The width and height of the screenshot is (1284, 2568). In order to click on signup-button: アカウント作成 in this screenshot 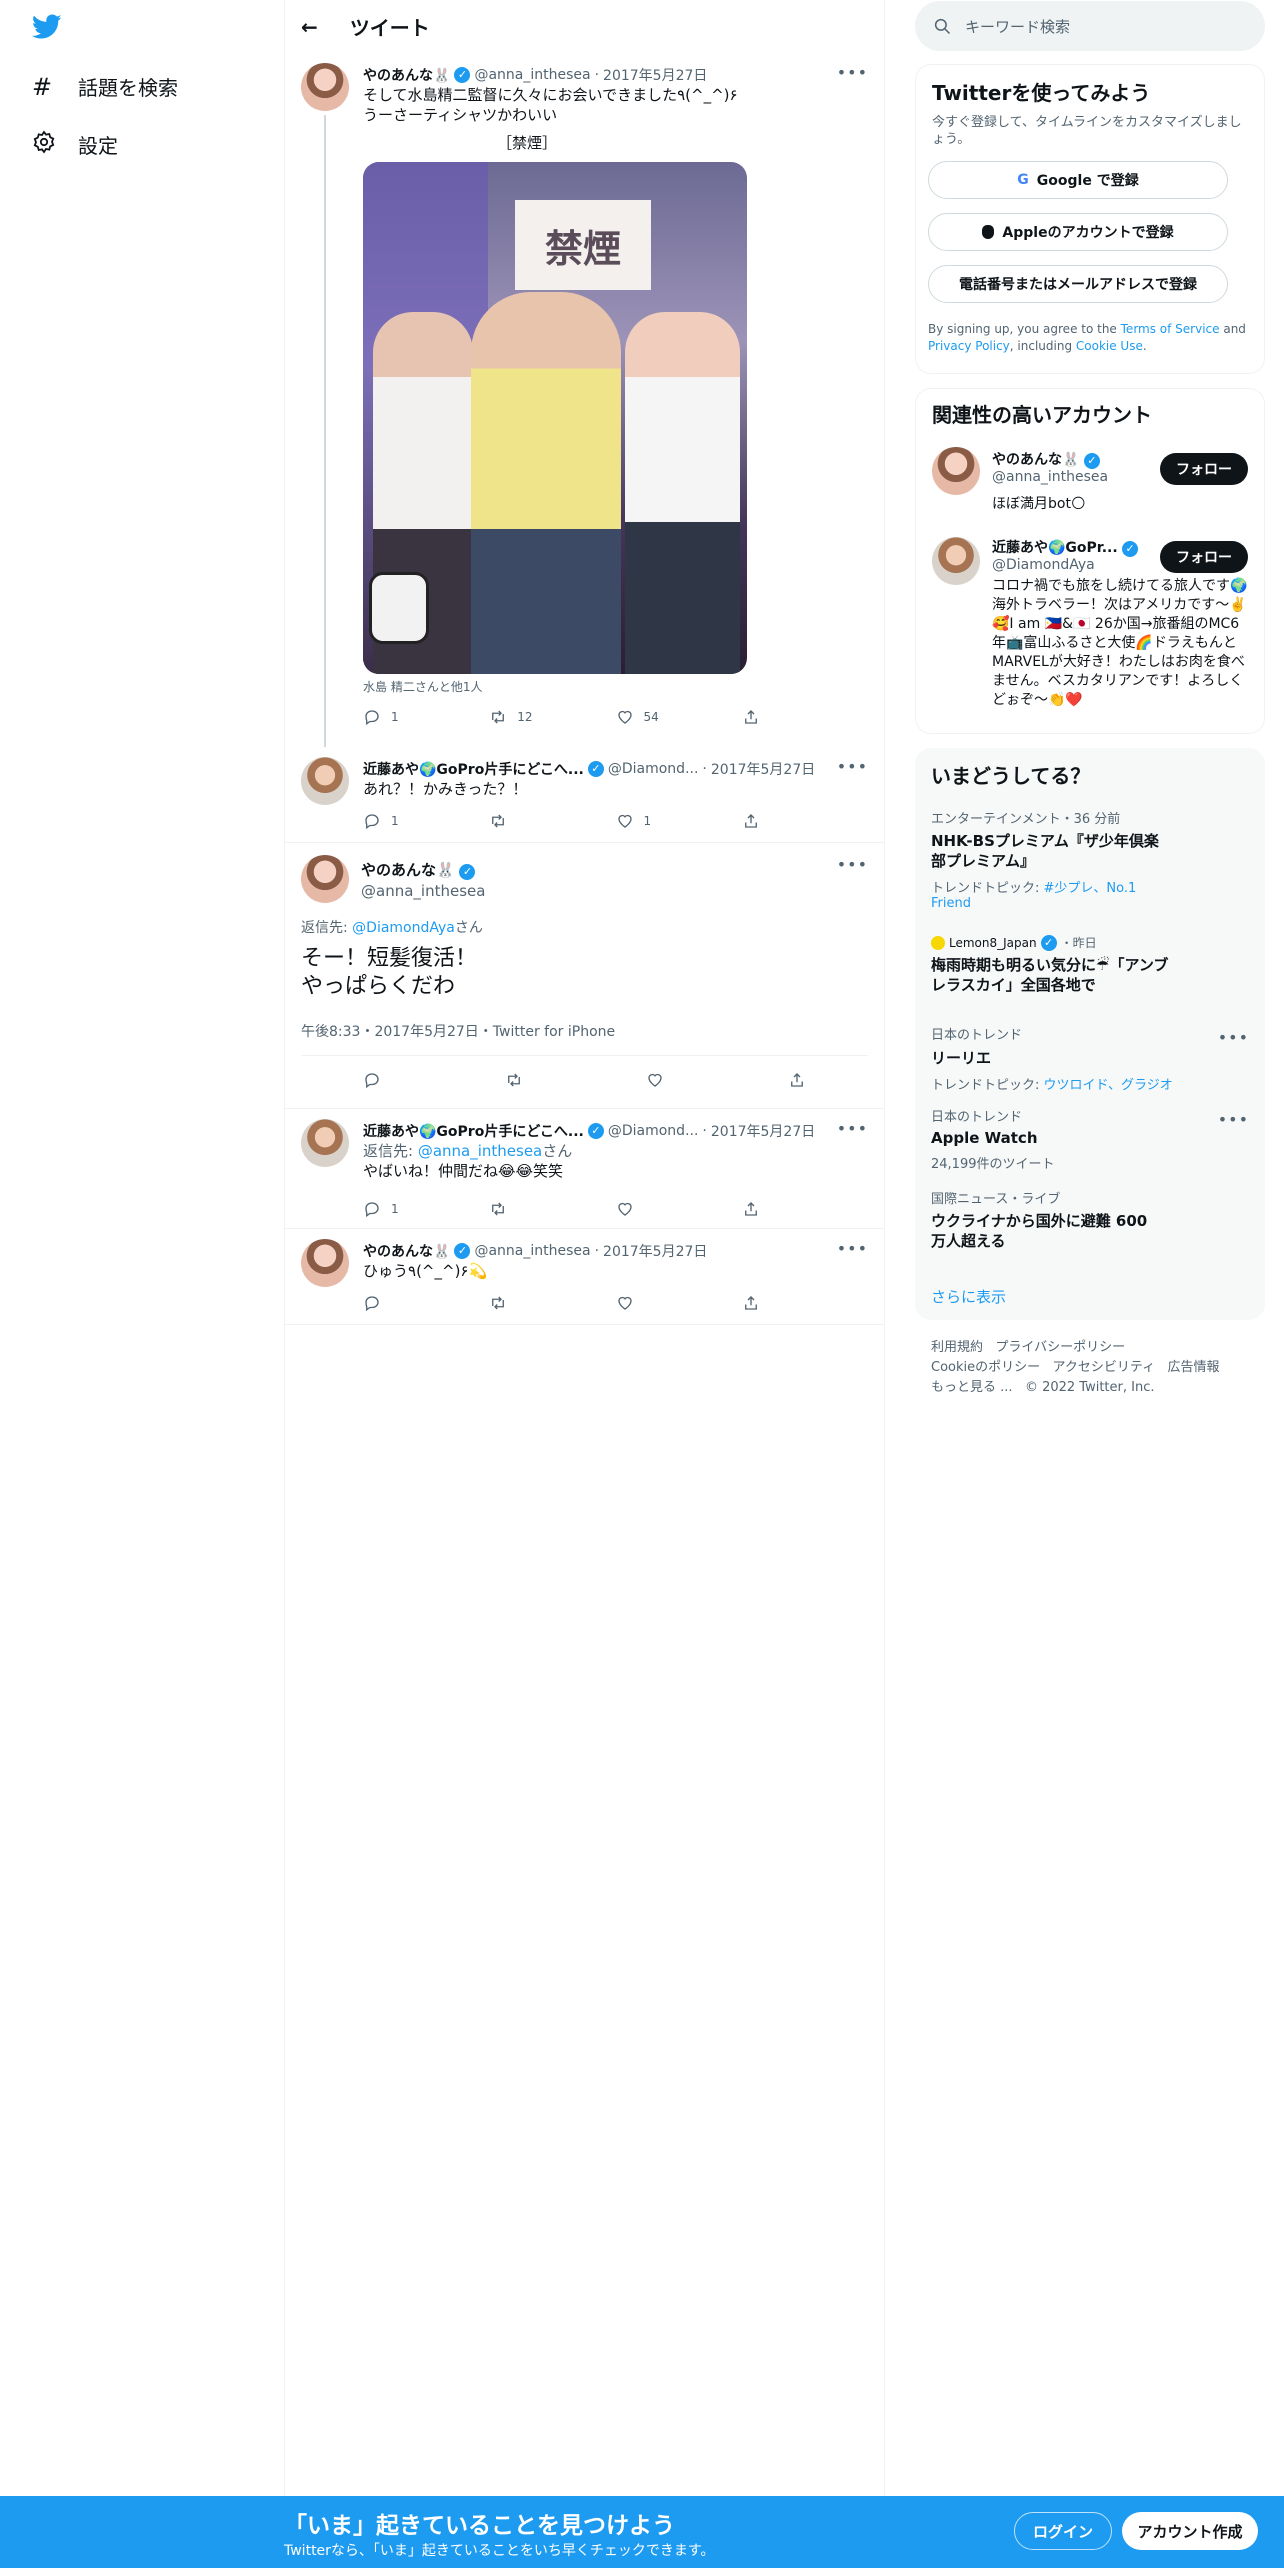, I will do `click(1190, 2531)`.